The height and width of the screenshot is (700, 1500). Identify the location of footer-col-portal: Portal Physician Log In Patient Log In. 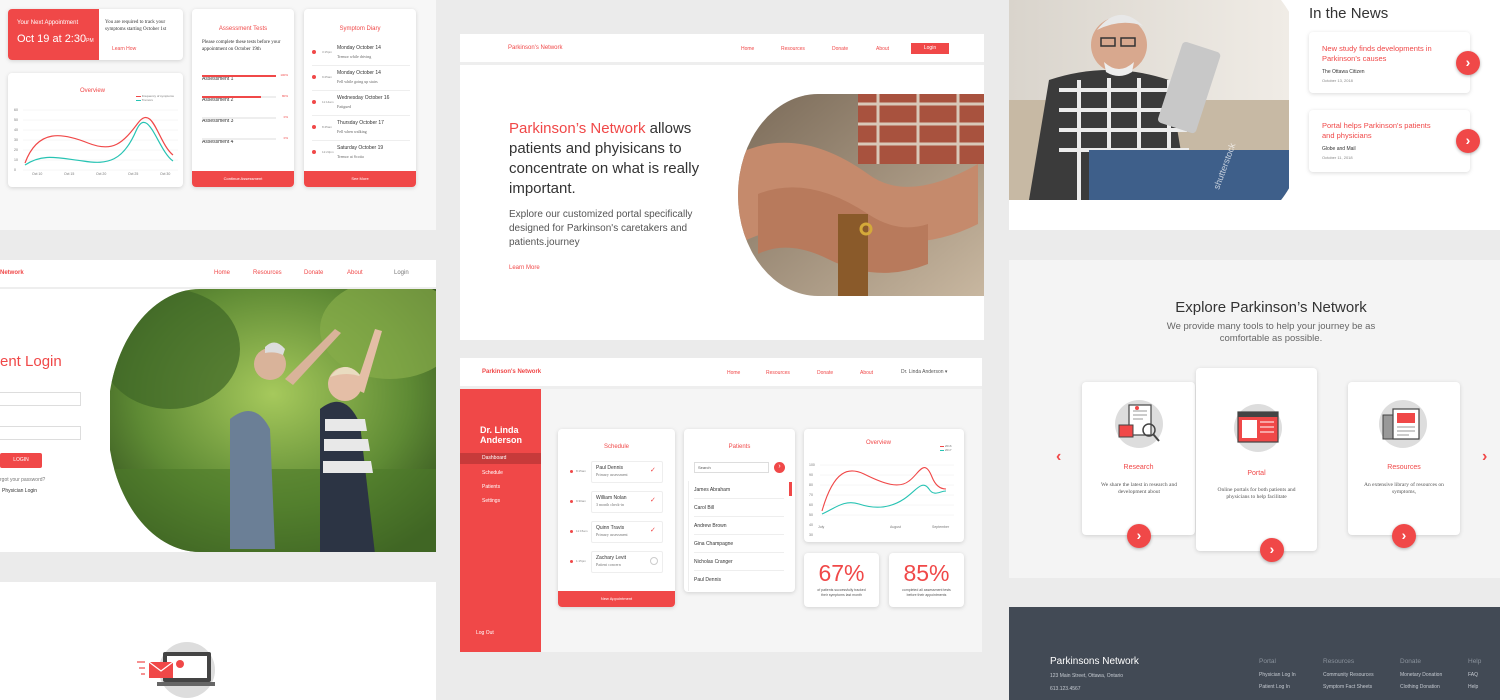
(1277, 674).